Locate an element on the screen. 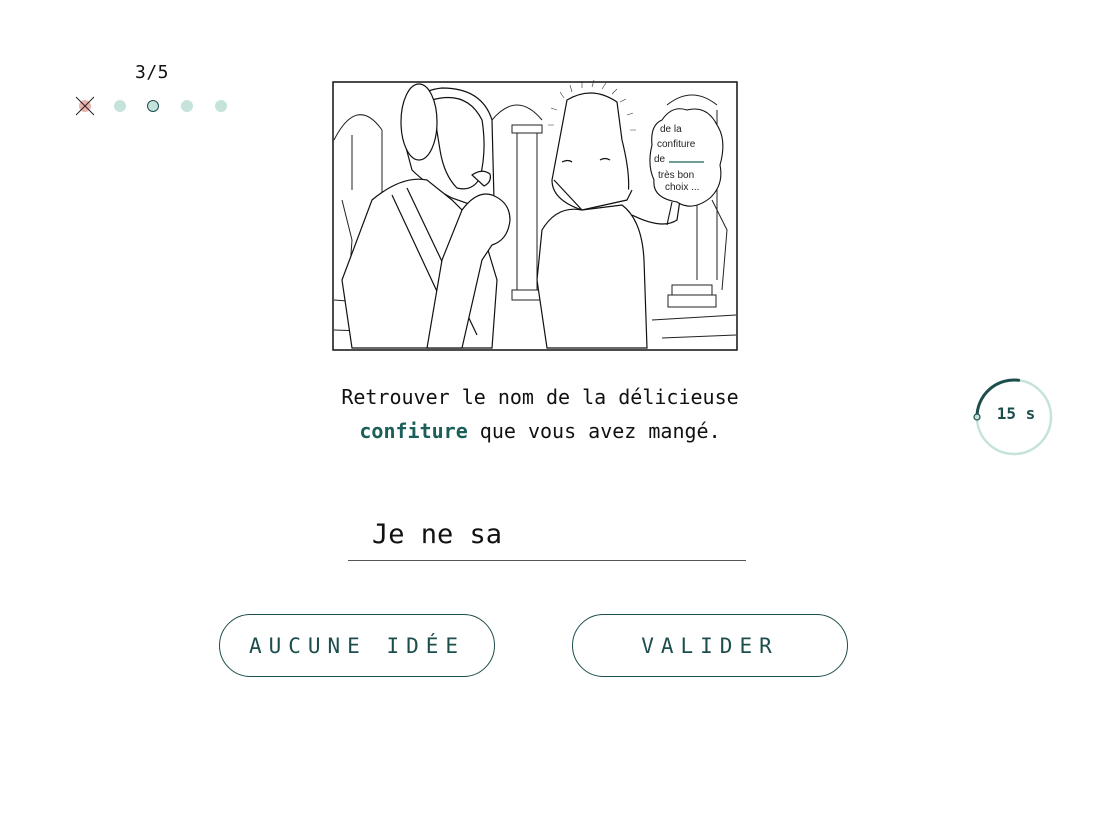  question-line-2: confiture que vous avez mangé. is located at coordinates (540, 431).